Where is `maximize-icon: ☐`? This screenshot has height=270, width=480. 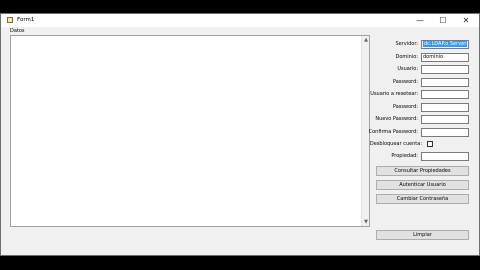
maximize-icon: ☐ is located at coordinates (443, 20).